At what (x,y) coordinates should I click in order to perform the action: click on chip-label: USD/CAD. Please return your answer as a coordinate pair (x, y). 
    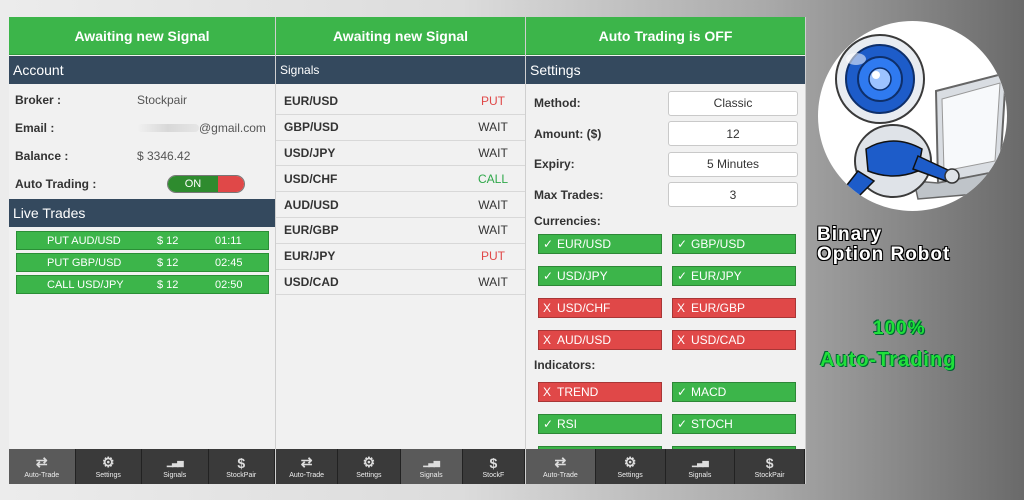
    Looking at the image, I should click on (718, 340).